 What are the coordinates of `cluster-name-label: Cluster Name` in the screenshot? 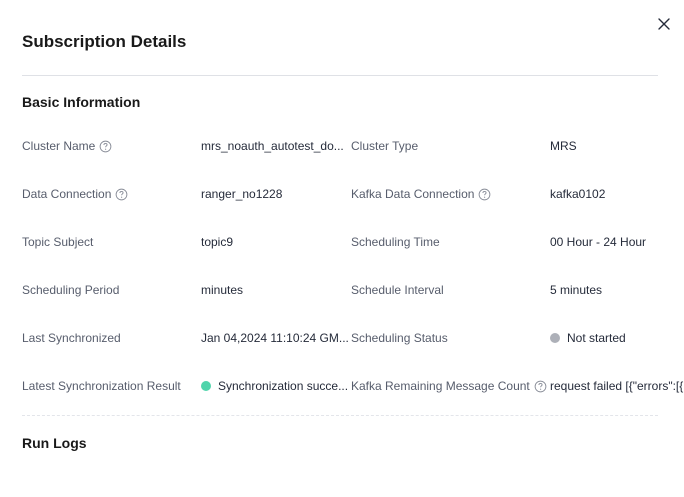 It's located at (67, 146).